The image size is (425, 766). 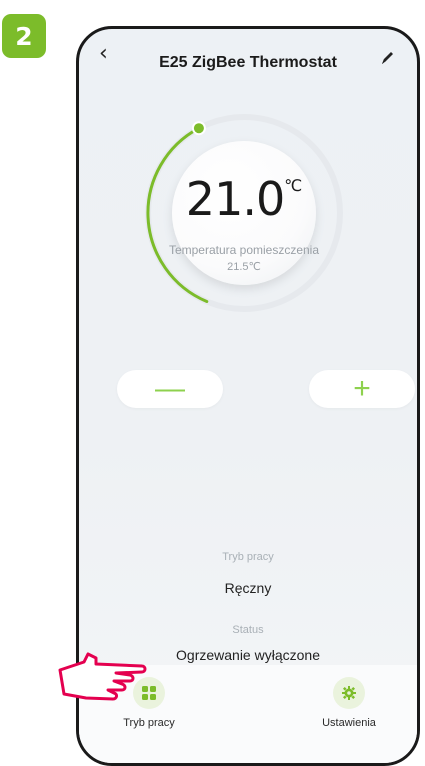 What do you see at coordinates (198, 128) in the screenshot?
I see `dial-handle` at bounding box center [198, 128].